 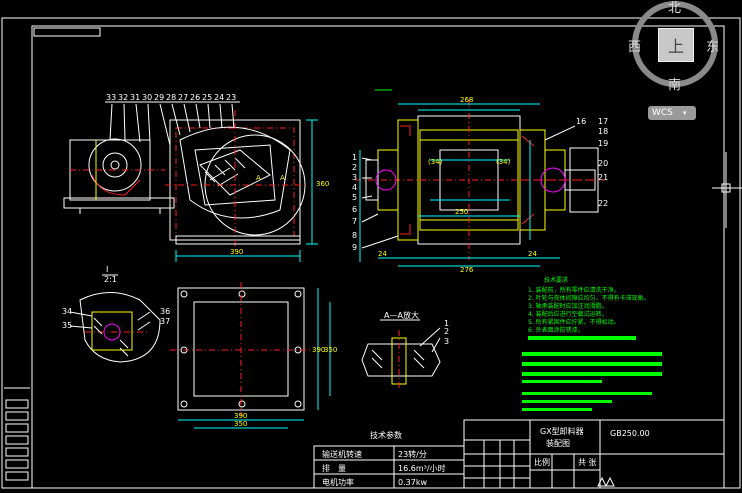 I want to click on svg-text: 7, so click(x=354, y=221).